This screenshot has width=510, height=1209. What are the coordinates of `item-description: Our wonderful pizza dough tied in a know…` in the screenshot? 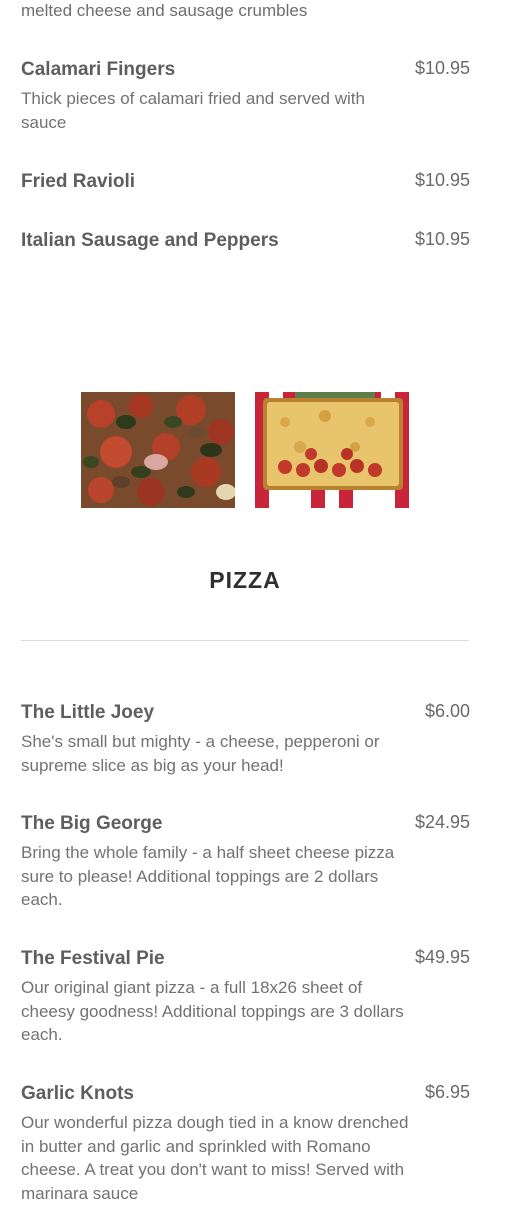 It's located at (215, 1158).